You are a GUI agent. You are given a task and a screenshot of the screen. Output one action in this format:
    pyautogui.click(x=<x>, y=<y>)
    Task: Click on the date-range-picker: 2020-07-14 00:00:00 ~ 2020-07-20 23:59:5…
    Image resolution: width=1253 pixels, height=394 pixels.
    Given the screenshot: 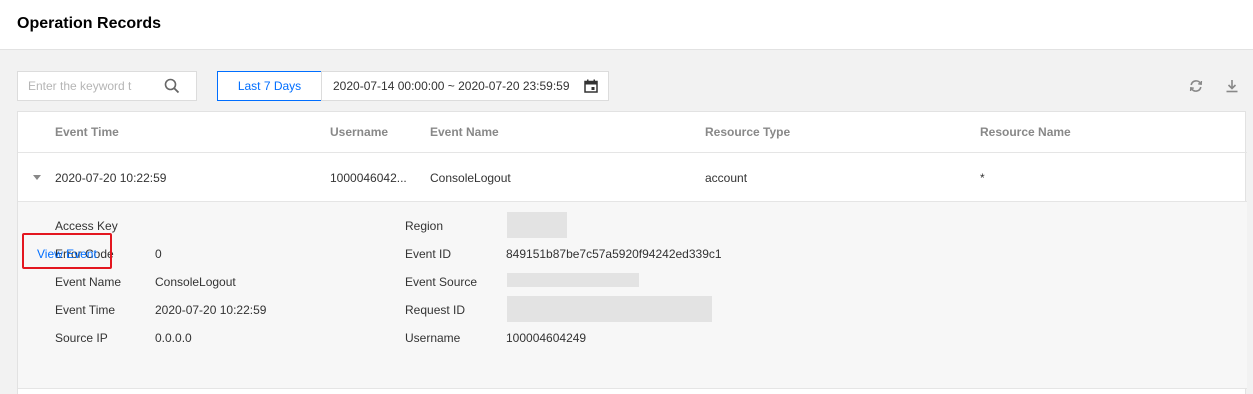 What is the action you would take?
    pyautogui.click(x=465, y=86)
    